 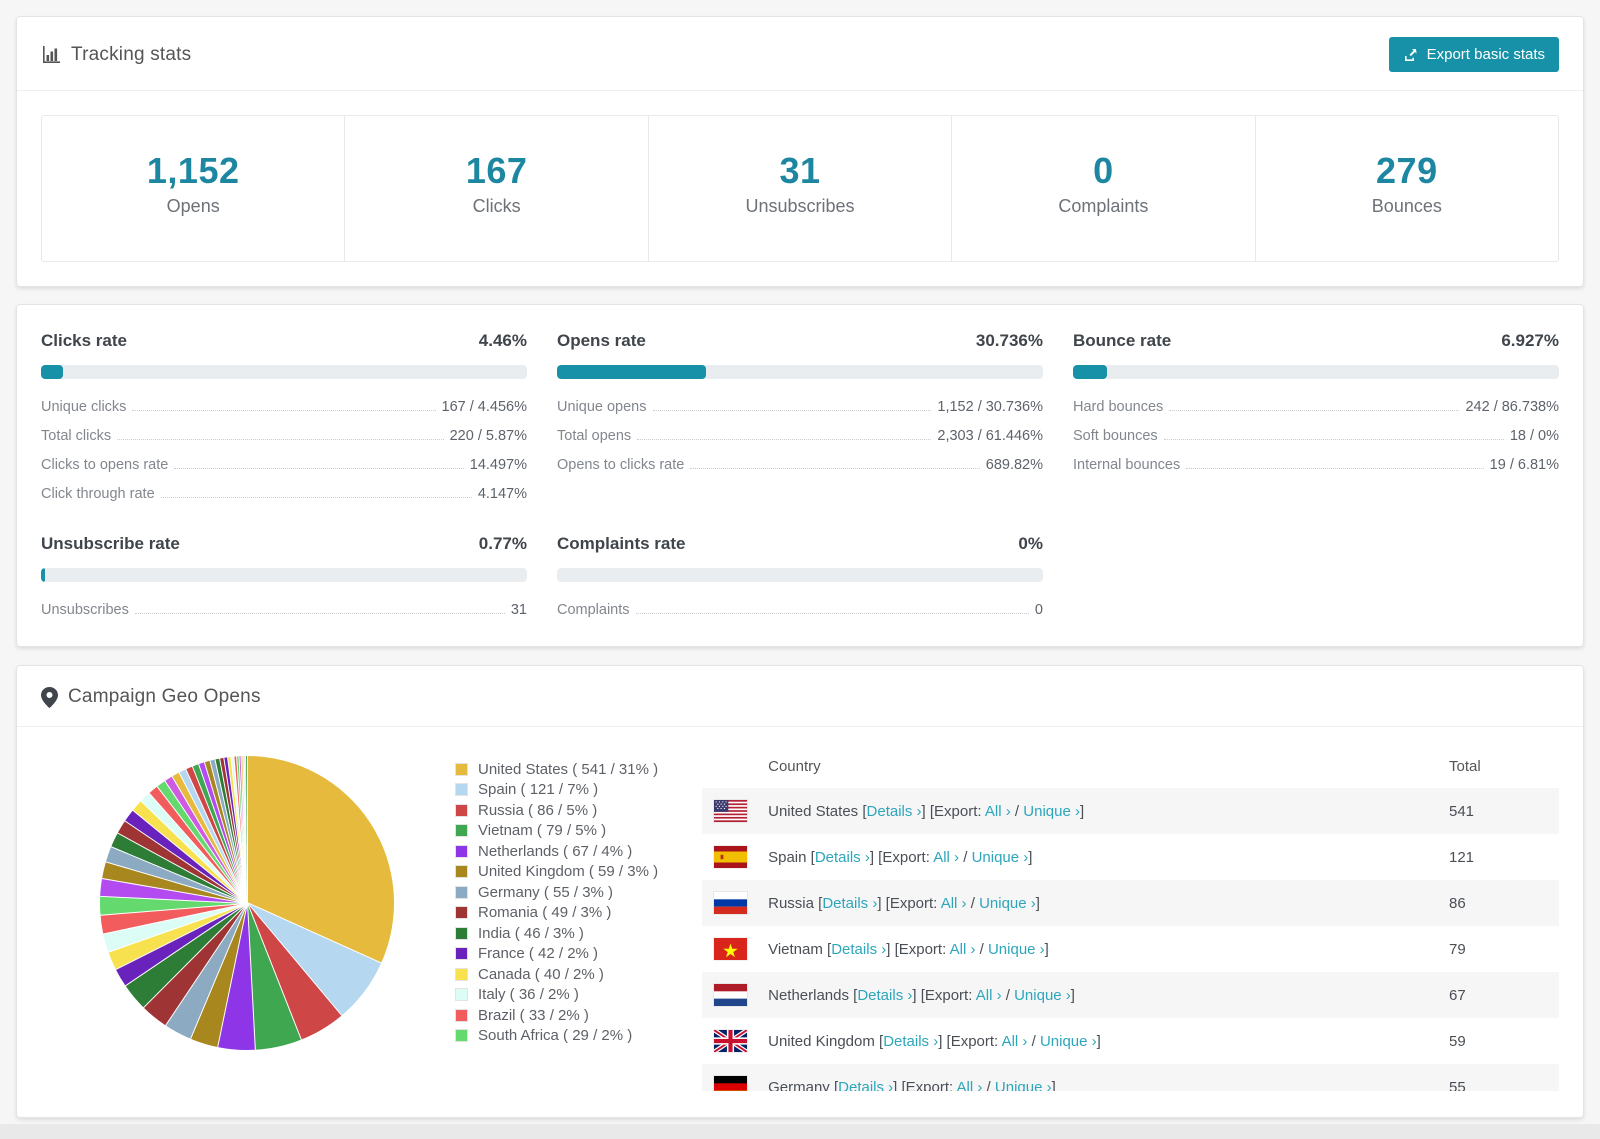 I want to click on vn-flag-icon, so click(x=731, y=949).